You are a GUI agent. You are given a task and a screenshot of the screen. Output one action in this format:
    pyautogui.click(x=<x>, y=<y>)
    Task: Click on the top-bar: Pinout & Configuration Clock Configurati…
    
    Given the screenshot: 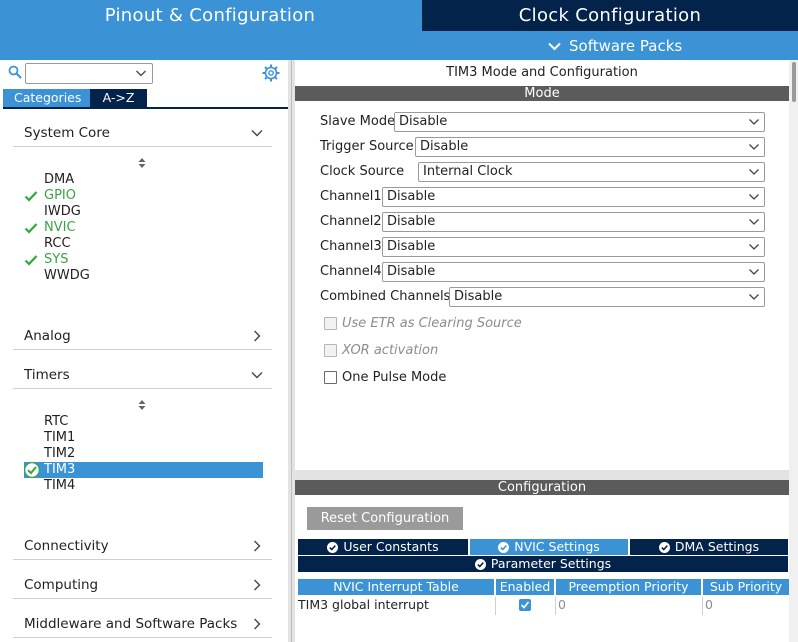 What is the action you would take?
    pyautogui.click(x=399, y=30)
    